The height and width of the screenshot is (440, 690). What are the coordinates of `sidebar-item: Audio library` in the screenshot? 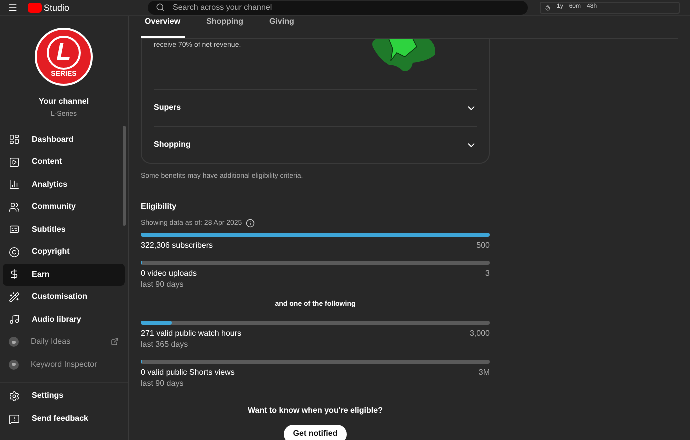 It's located at (64, 319).